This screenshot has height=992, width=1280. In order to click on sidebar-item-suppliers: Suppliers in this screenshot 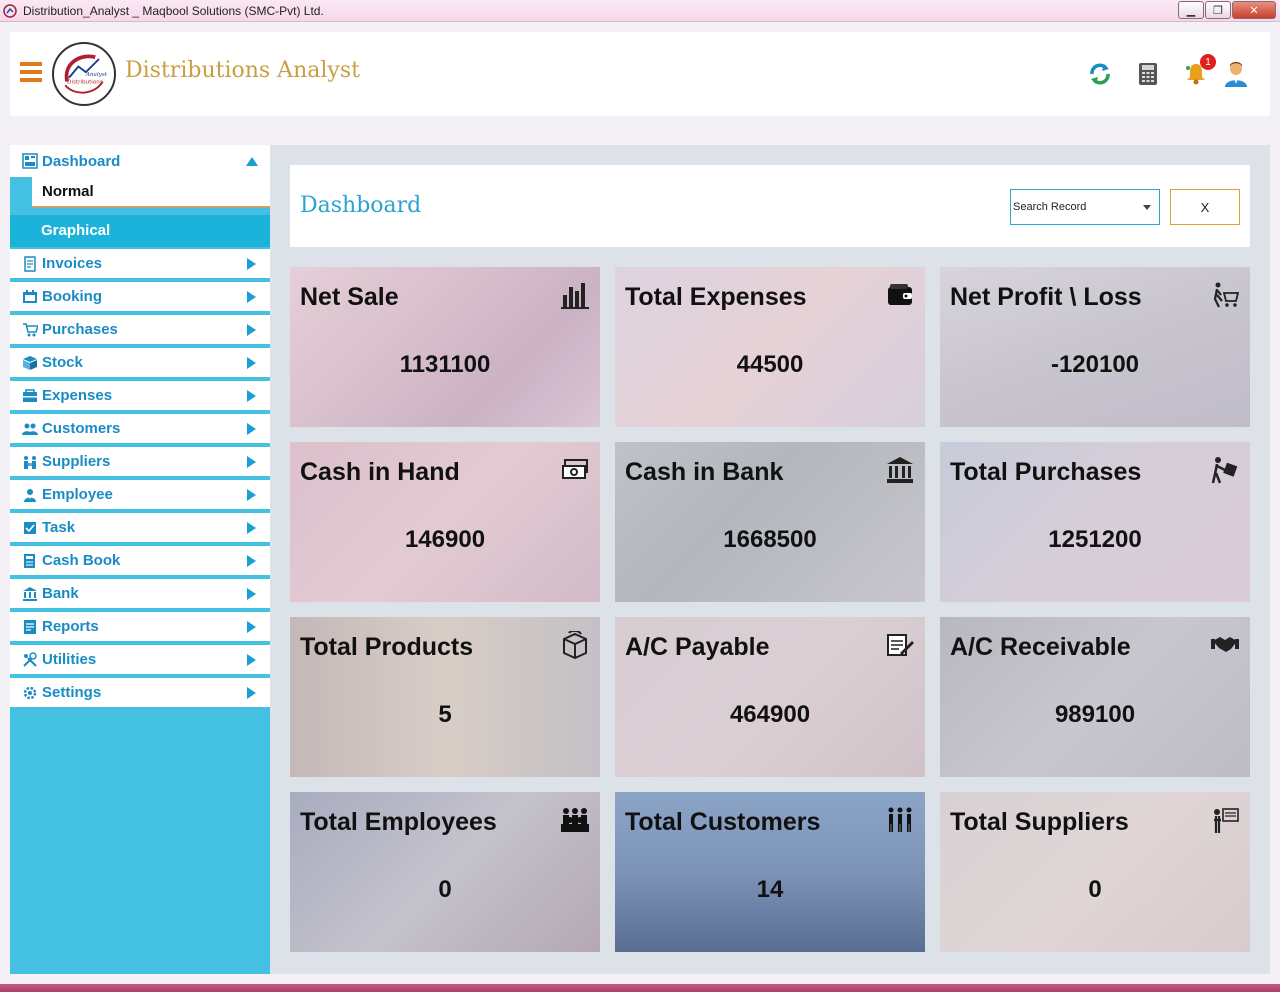, I will do `click(140, 462)`.